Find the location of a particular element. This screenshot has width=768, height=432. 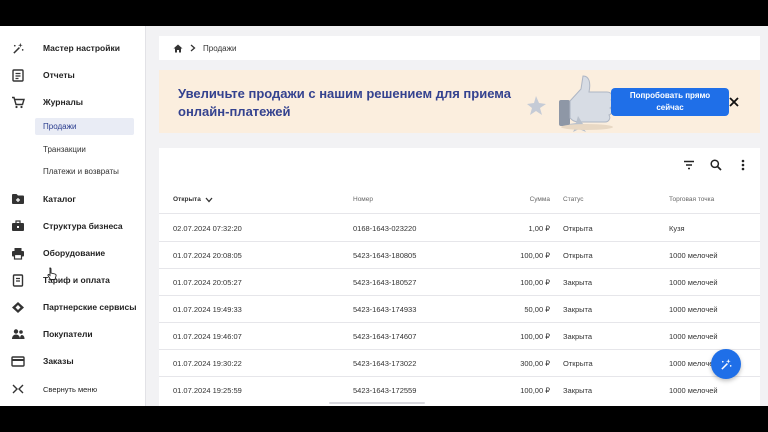

people-icon is located at coordinates (18, 334).